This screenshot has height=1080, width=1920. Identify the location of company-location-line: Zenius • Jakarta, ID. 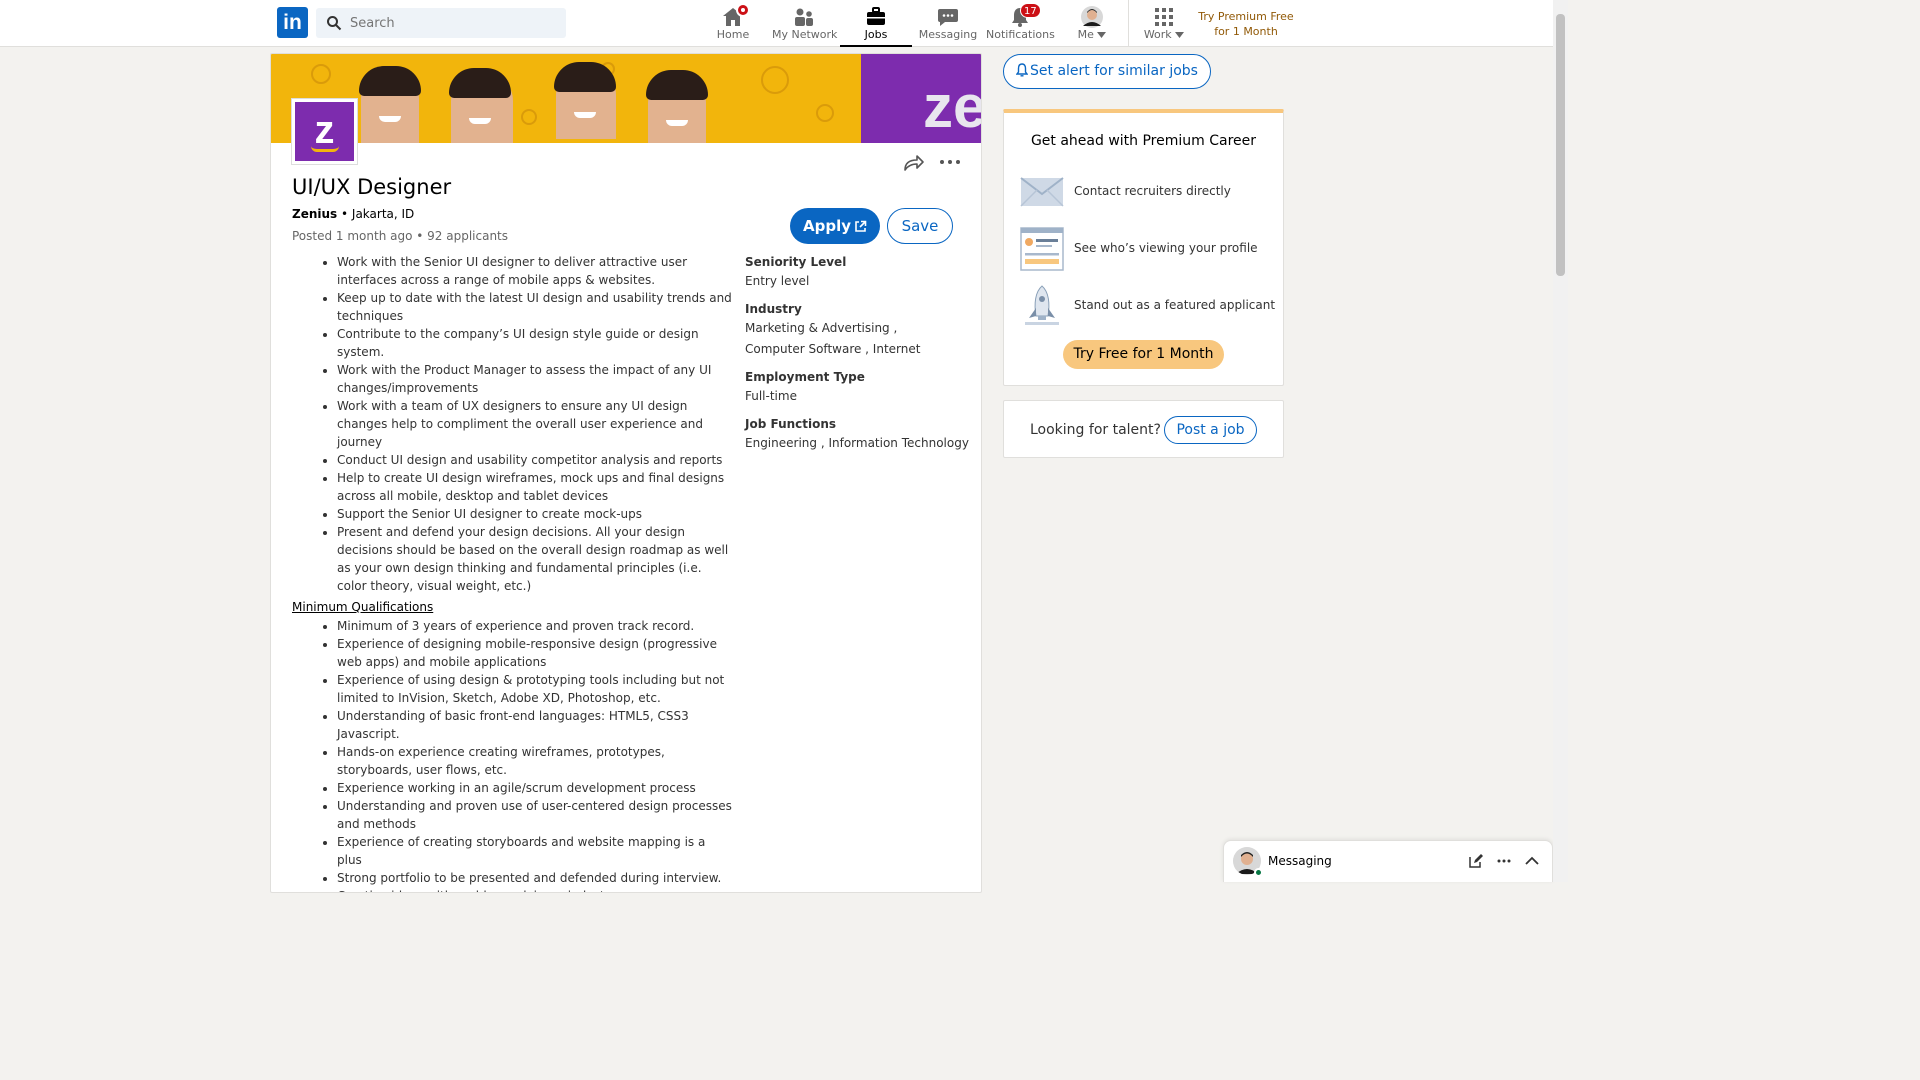
(353, 214).